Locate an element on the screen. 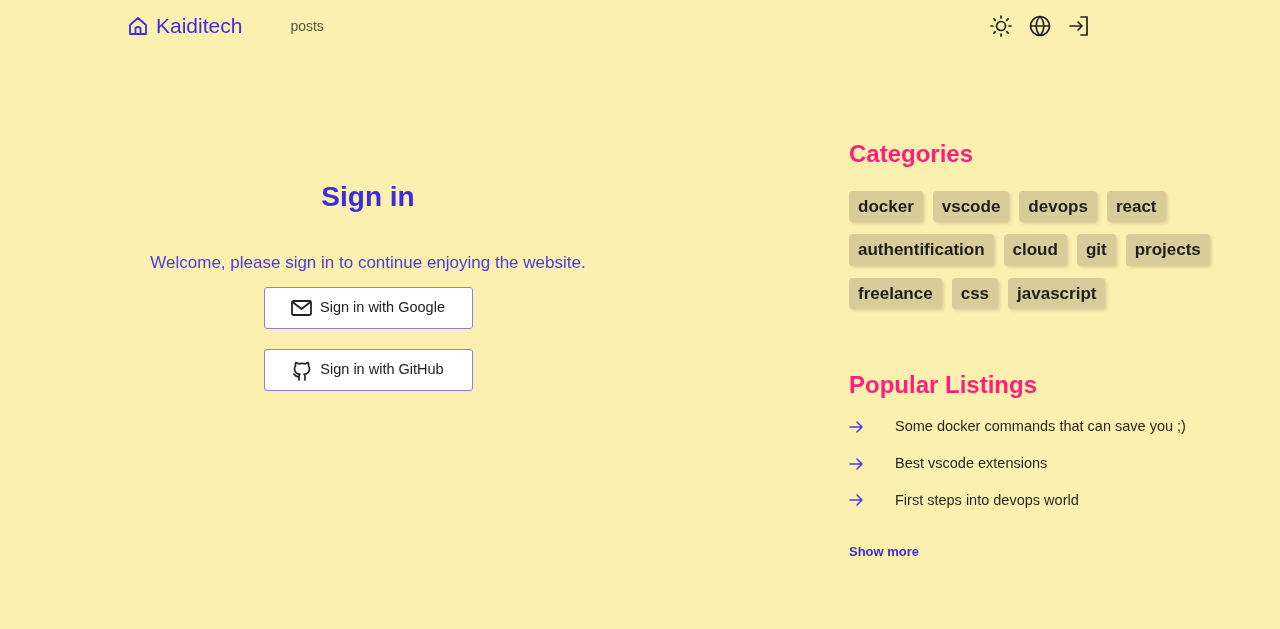 This screenshot has width=1280, height=629. sign-in-button: Sign in with Google is located at coordinates (368, 308).